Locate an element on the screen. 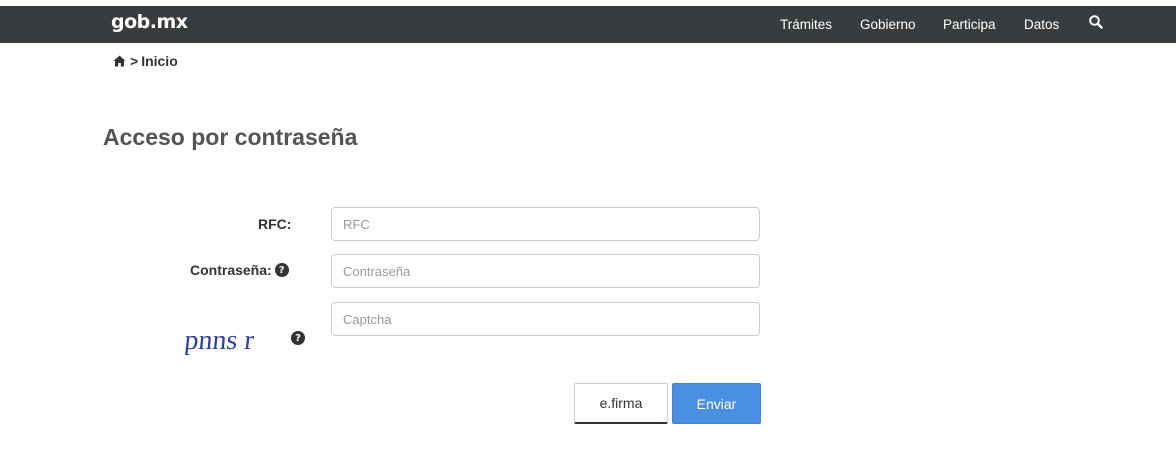  captcha-help-icon: ? is located at coordinates (298, 338).